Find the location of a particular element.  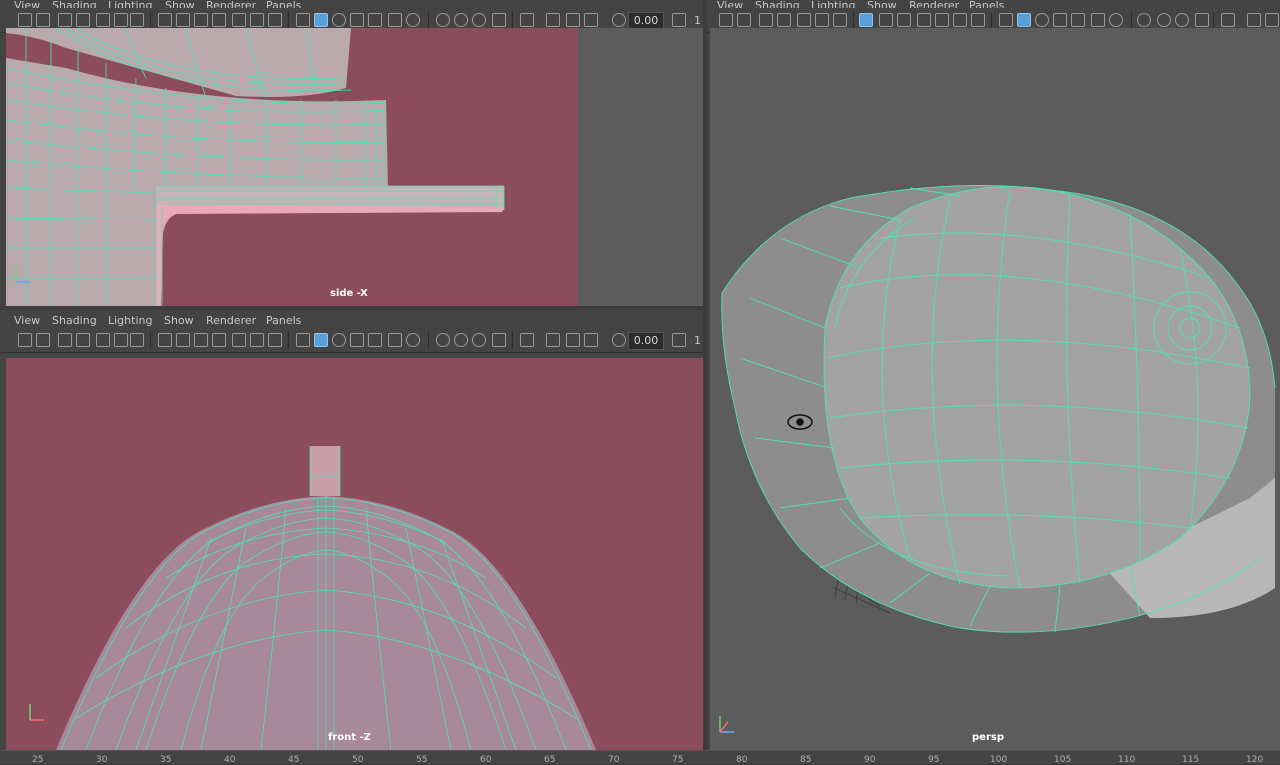

tick-label: 55 is located at coordinates (422, 760).